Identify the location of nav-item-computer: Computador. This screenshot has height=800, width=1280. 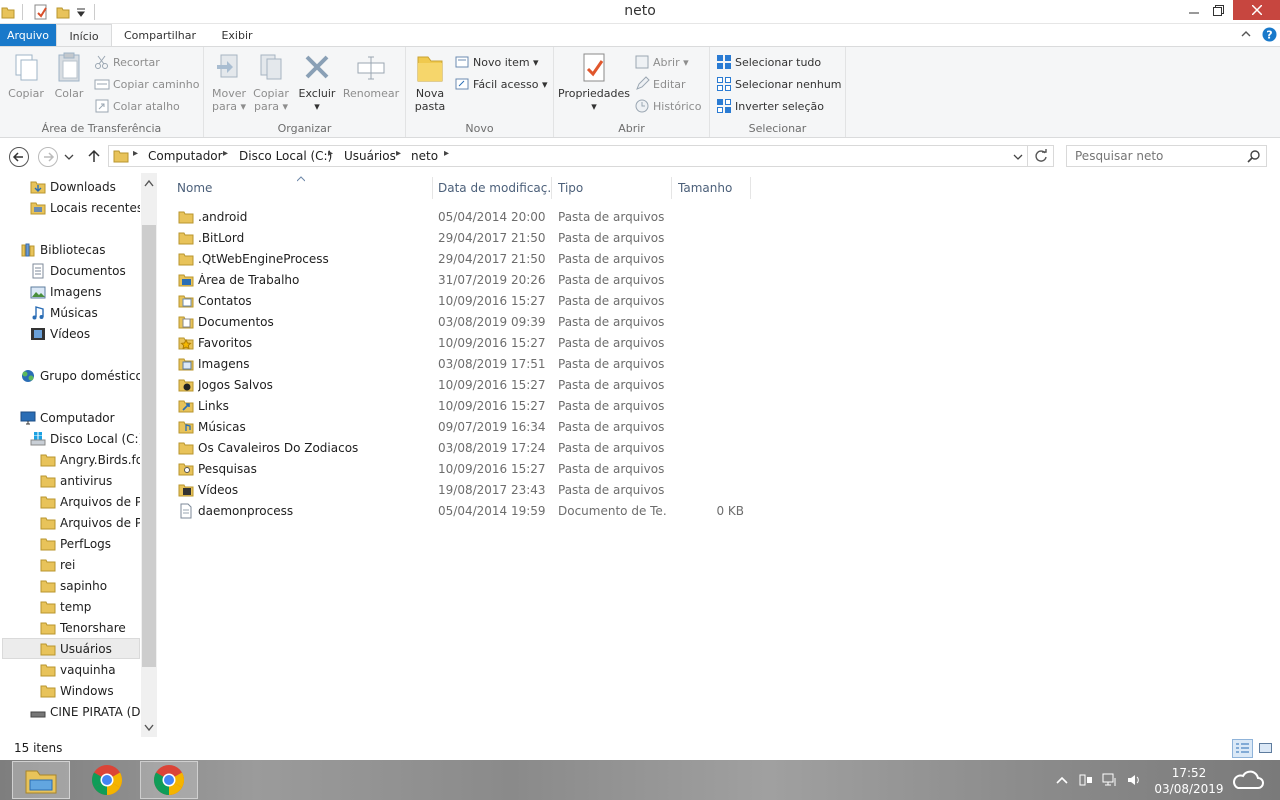
(80, 417).